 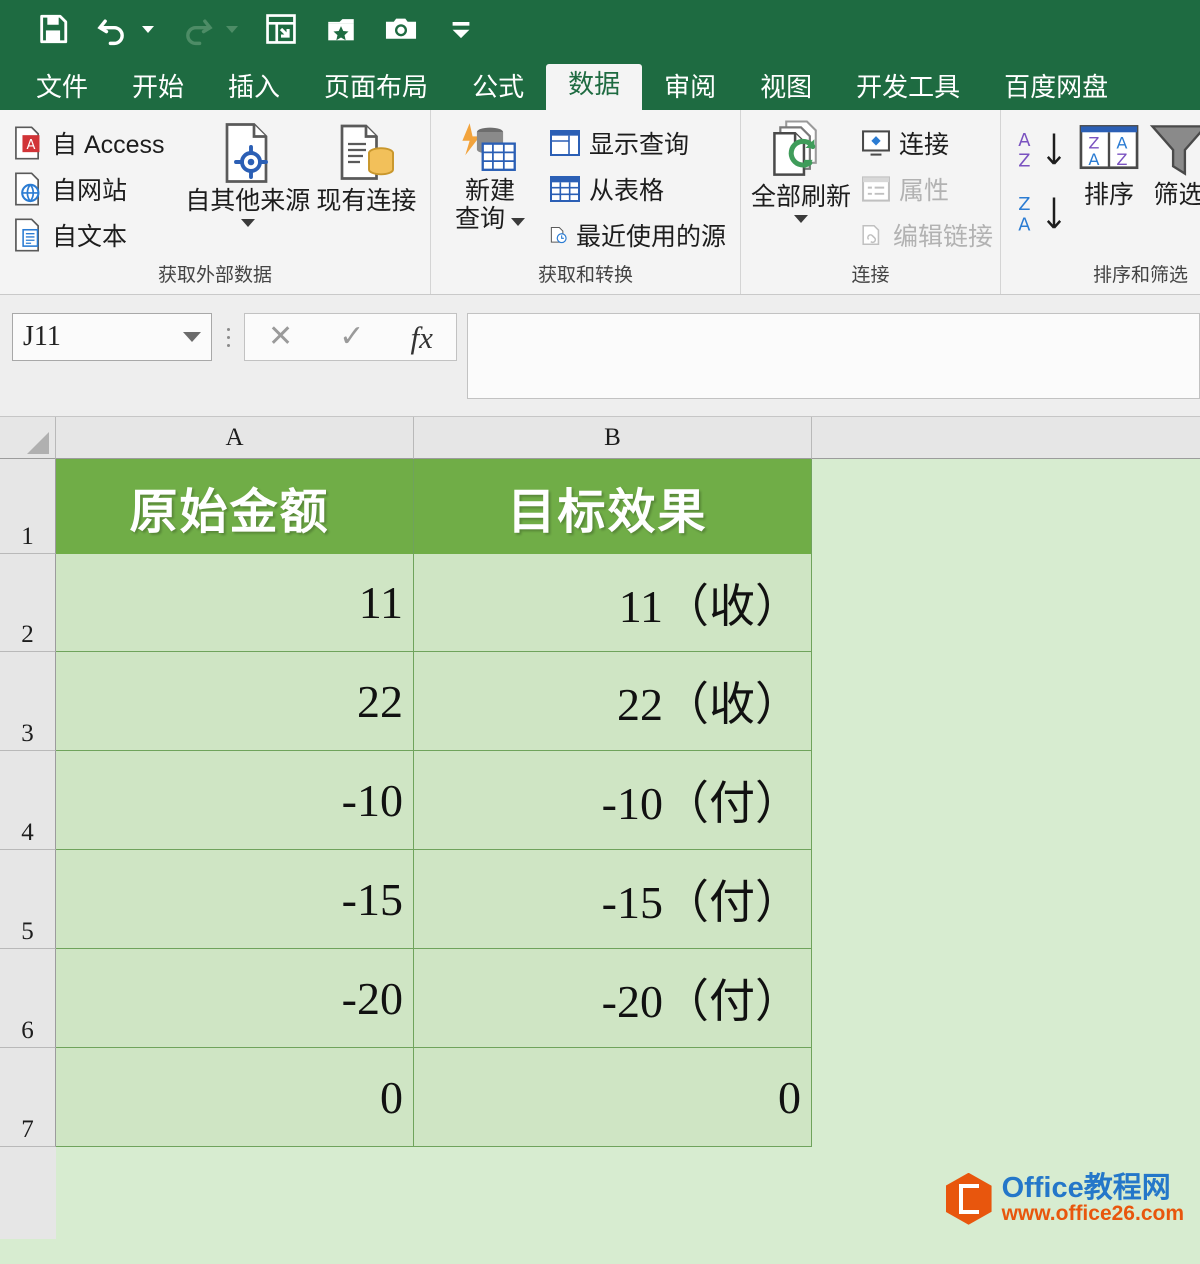 I want to click on undo-icon, so click(x=113, y=29).